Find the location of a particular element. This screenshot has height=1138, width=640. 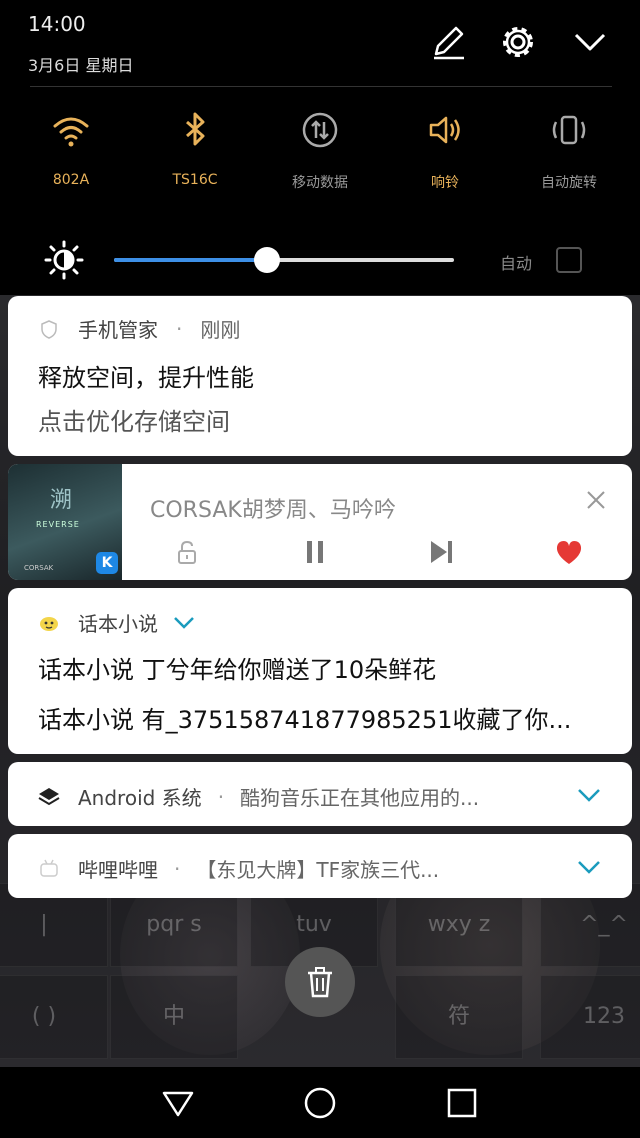

notification-header: 话本小说 is located at coordinates (117, 622).